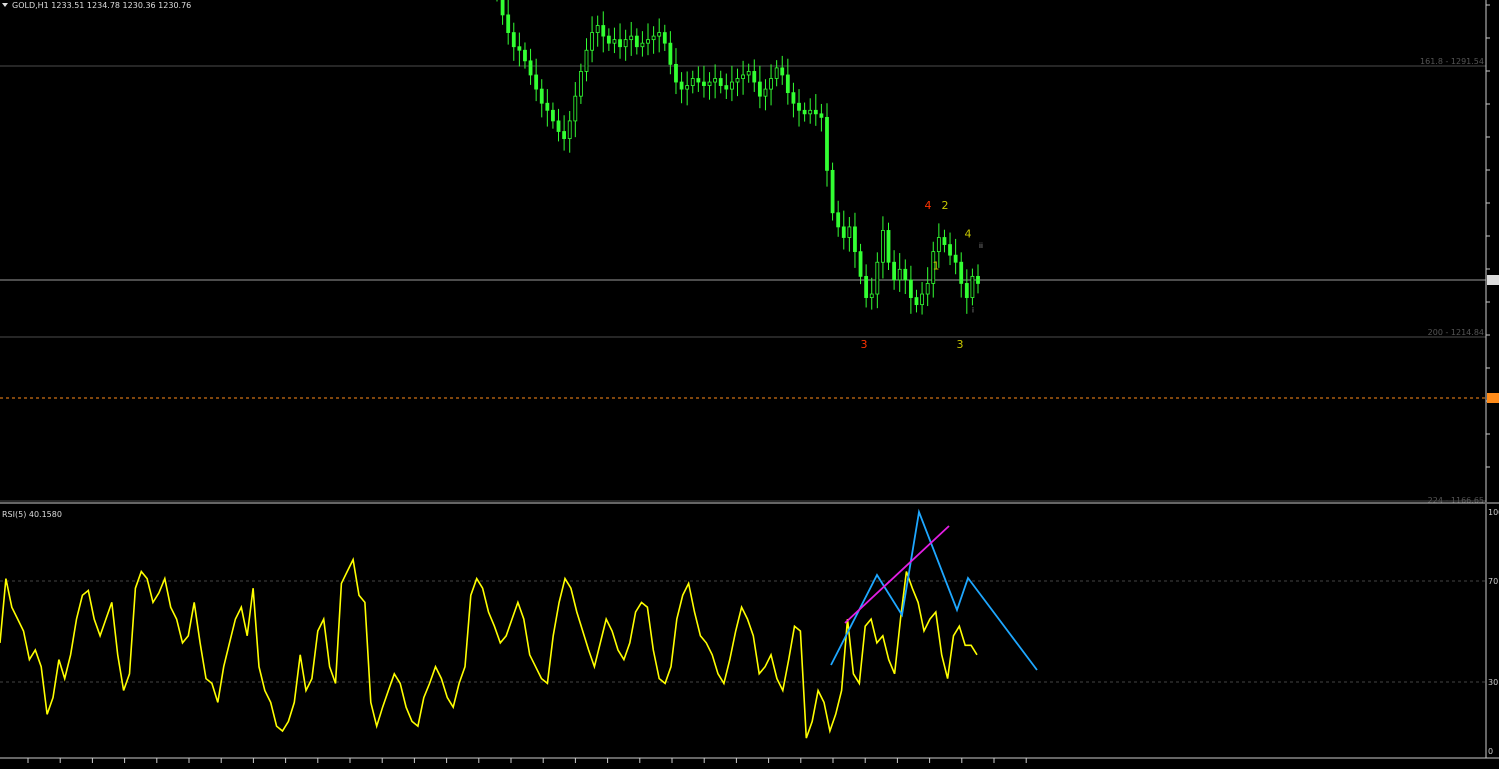 The image size is (1499, 769). What do you see at coordinates (101, 5) in the screenshot?
I see `symbol-label: GOLD,H1 1233.51 1234.78 1230.36 1230.76` at bounding box center [101, 5].